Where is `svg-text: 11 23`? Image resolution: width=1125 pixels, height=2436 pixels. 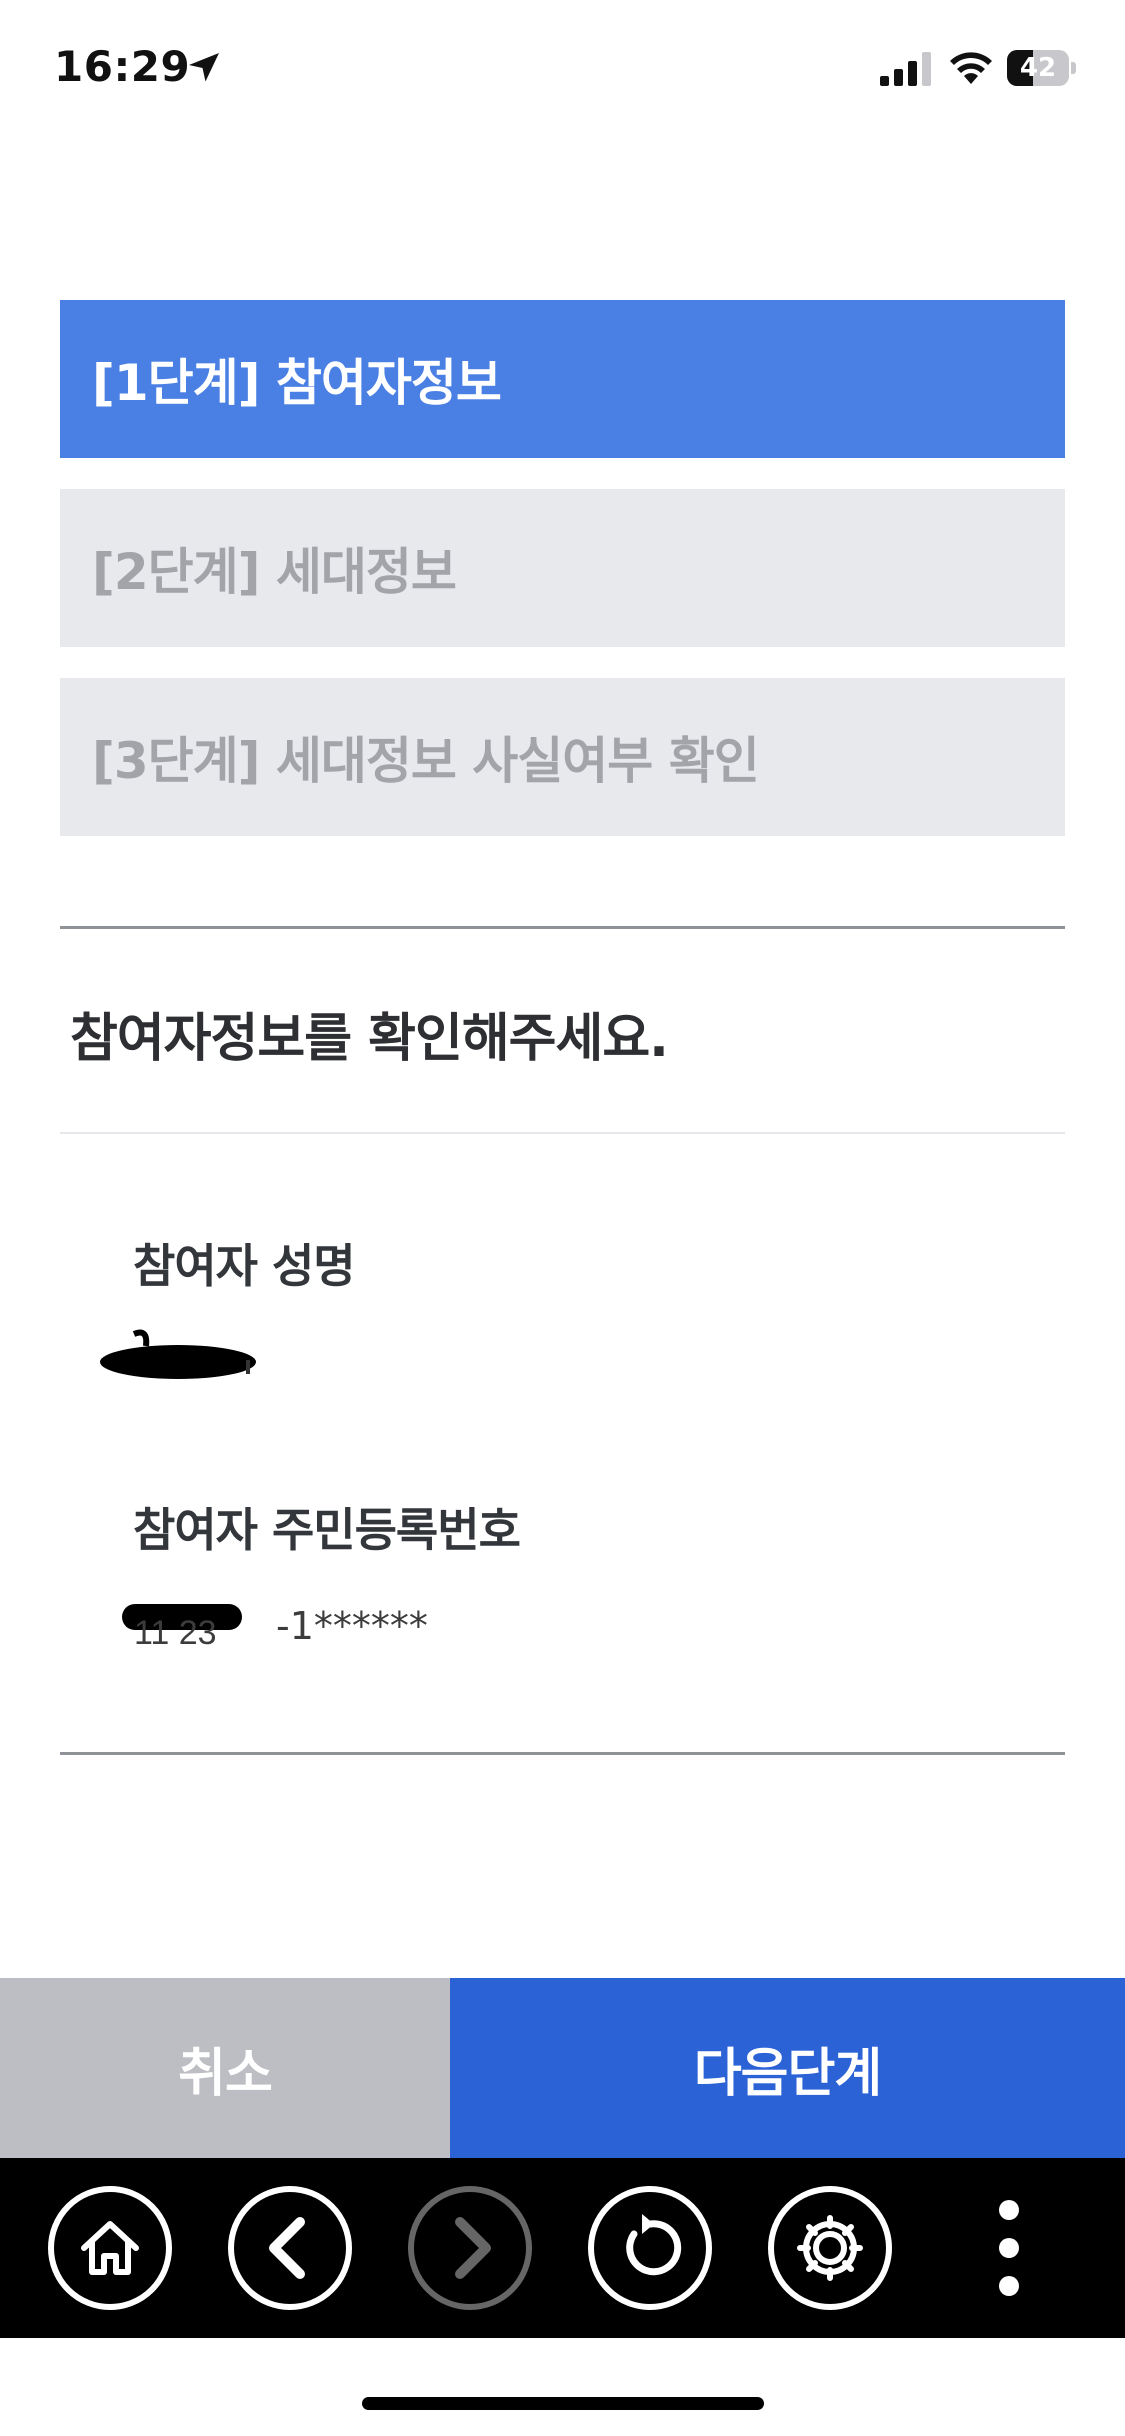
svg-text: 11 23 is located at coordinates (175, 1632).